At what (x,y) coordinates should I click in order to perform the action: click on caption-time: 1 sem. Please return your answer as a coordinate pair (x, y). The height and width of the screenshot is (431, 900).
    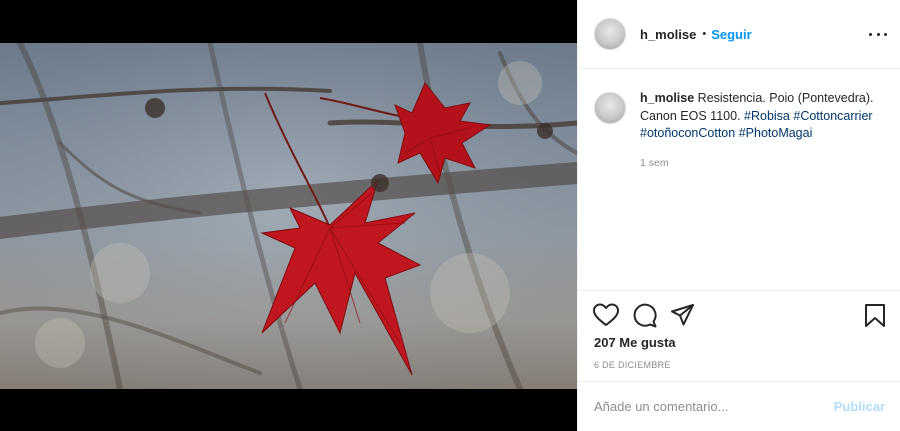
    Looking at the image, I should click on (760, 164).